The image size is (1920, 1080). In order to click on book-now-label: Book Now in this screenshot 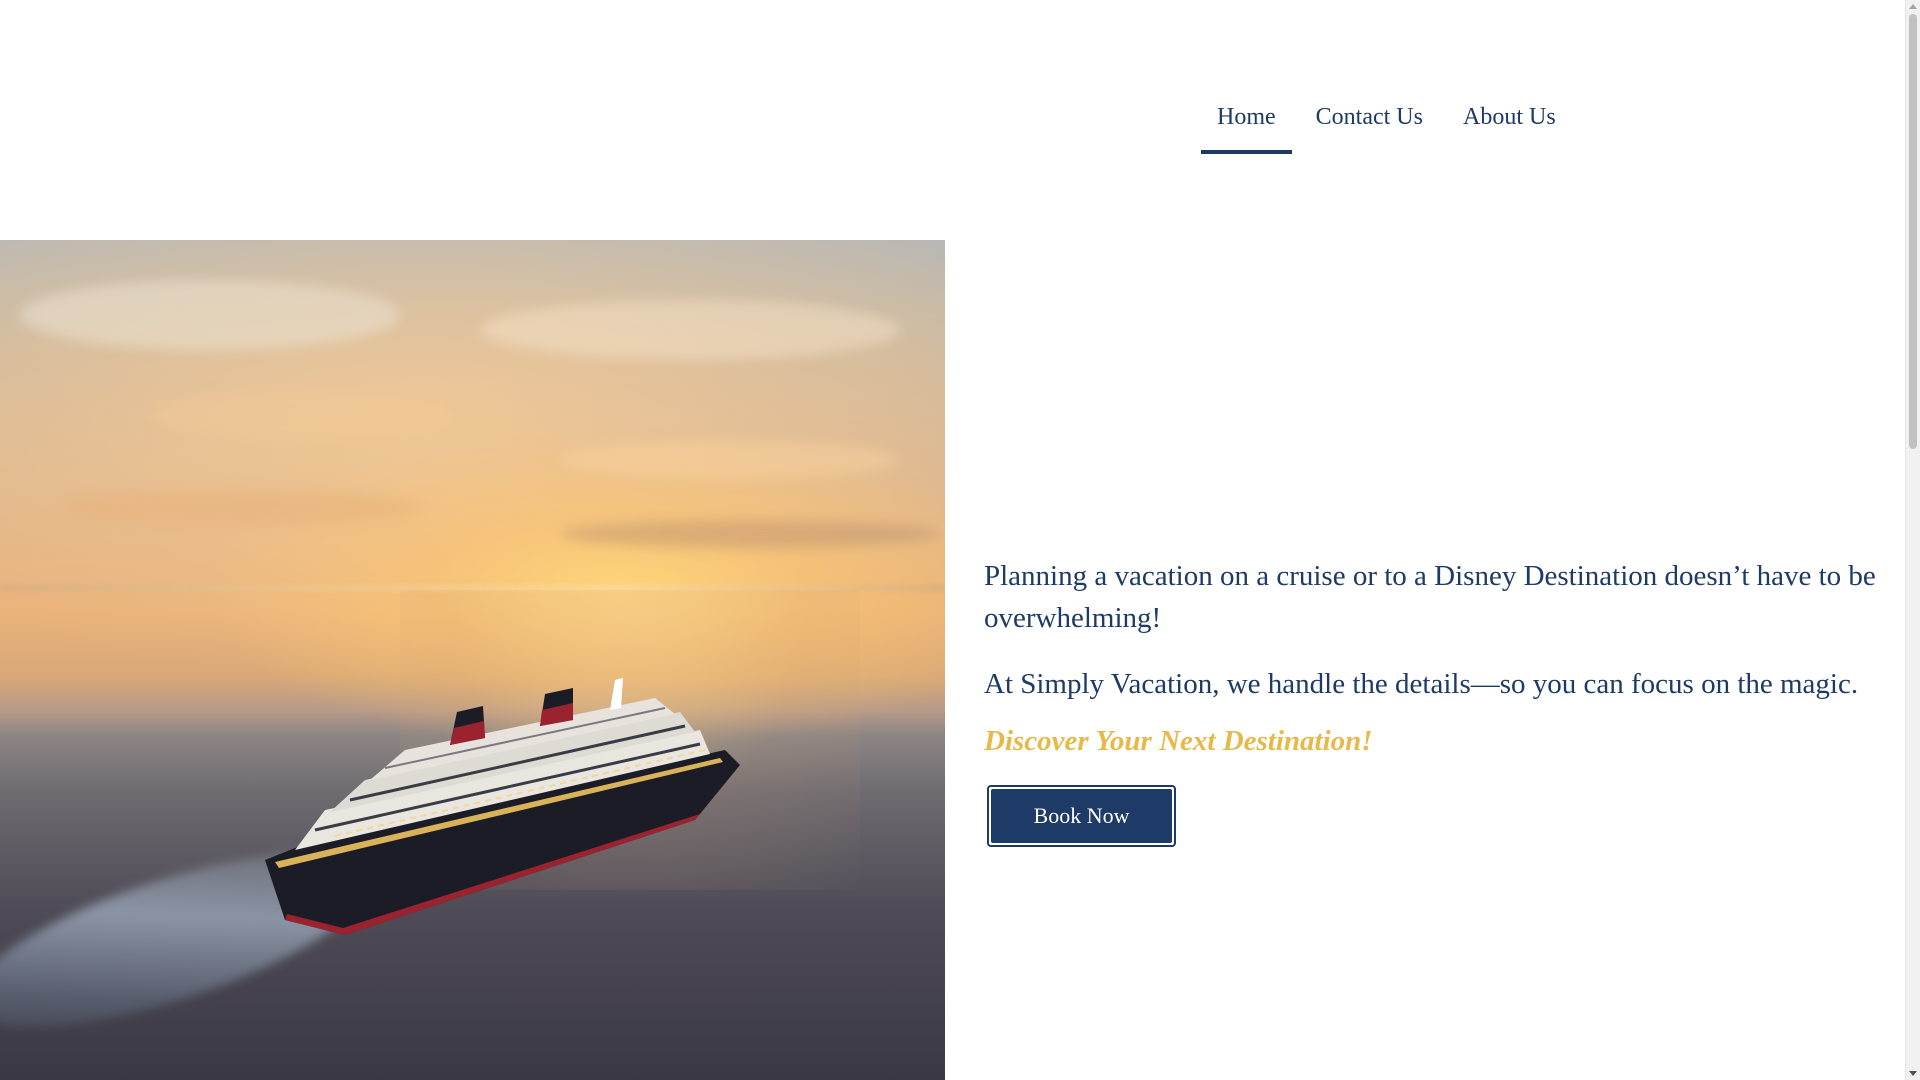, I will do `click(1081, 816)`.